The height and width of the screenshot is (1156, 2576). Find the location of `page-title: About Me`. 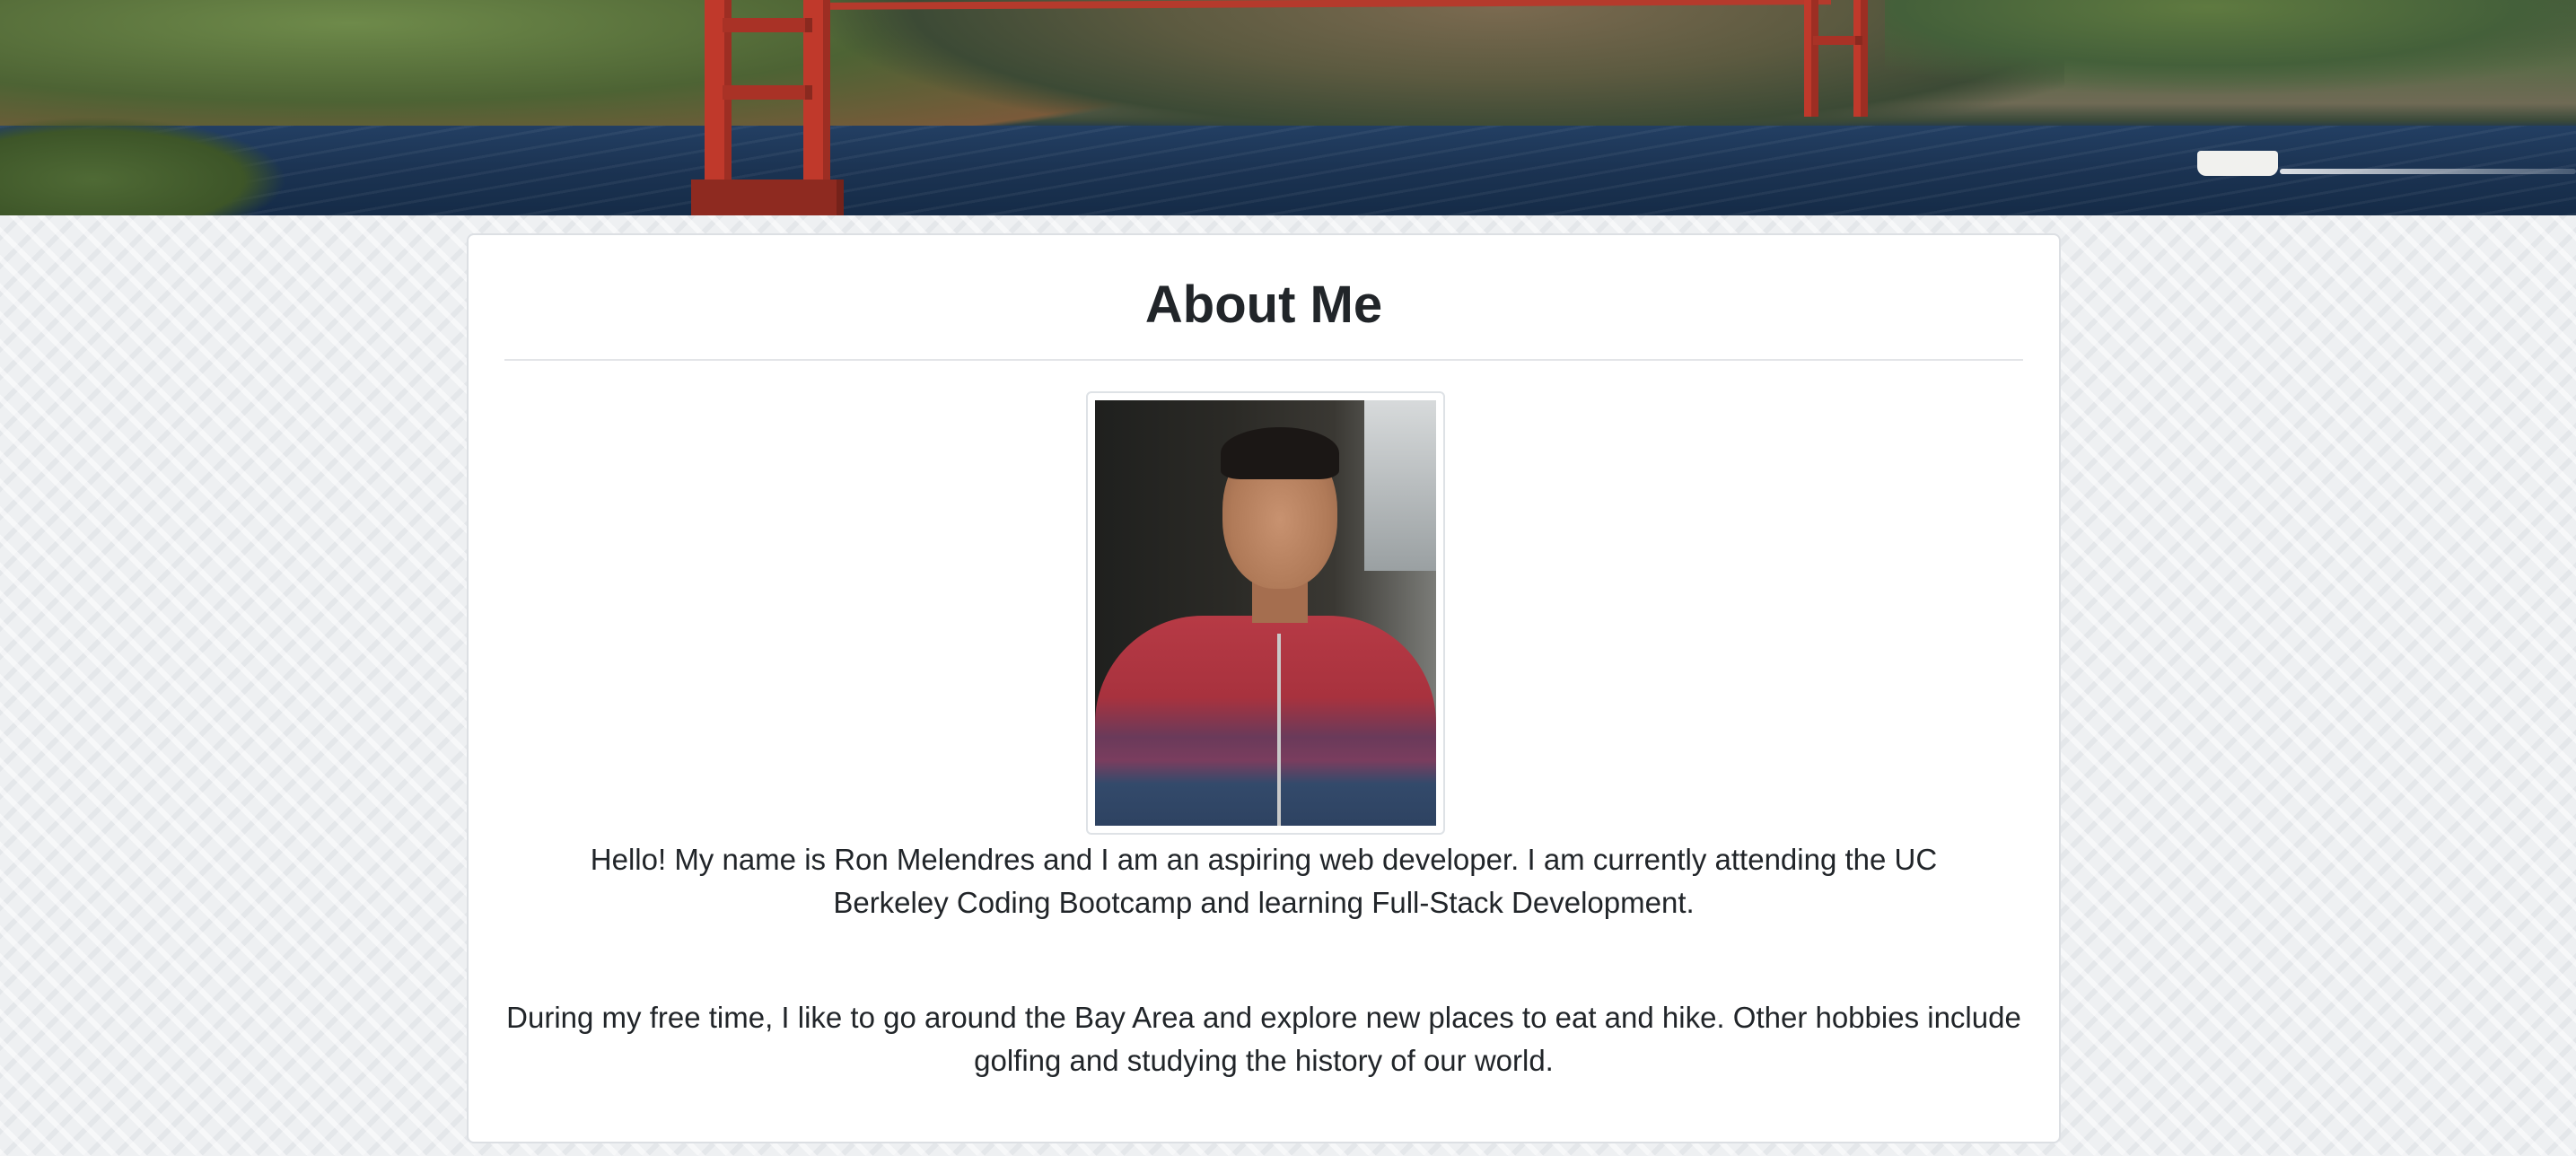

page-title: About Me is located at coordinates (1263, 305).